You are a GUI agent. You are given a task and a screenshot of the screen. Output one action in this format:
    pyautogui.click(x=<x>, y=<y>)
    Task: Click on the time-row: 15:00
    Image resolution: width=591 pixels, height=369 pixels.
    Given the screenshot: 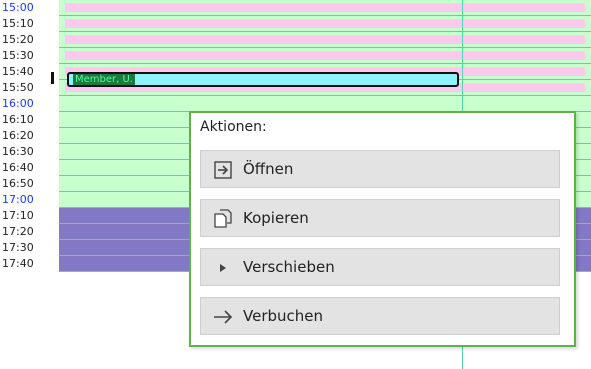 What is the action you would take?
    pyautogui.click(x=295, y=8)
    